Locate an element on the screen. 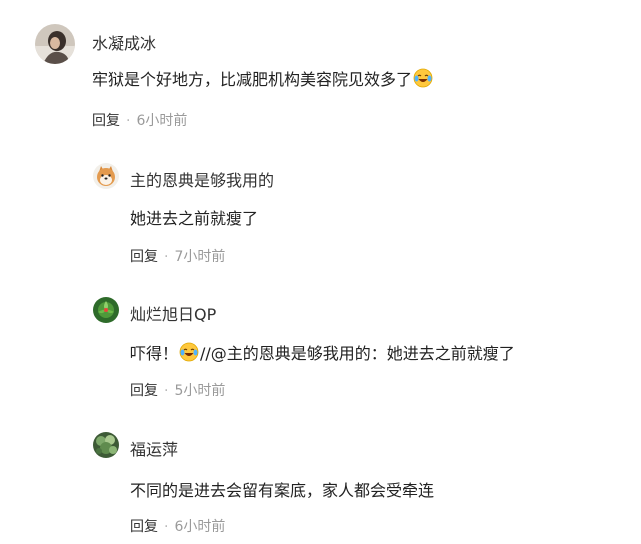  avatar-green-leaves-icon is located at coordinates (106, 445).